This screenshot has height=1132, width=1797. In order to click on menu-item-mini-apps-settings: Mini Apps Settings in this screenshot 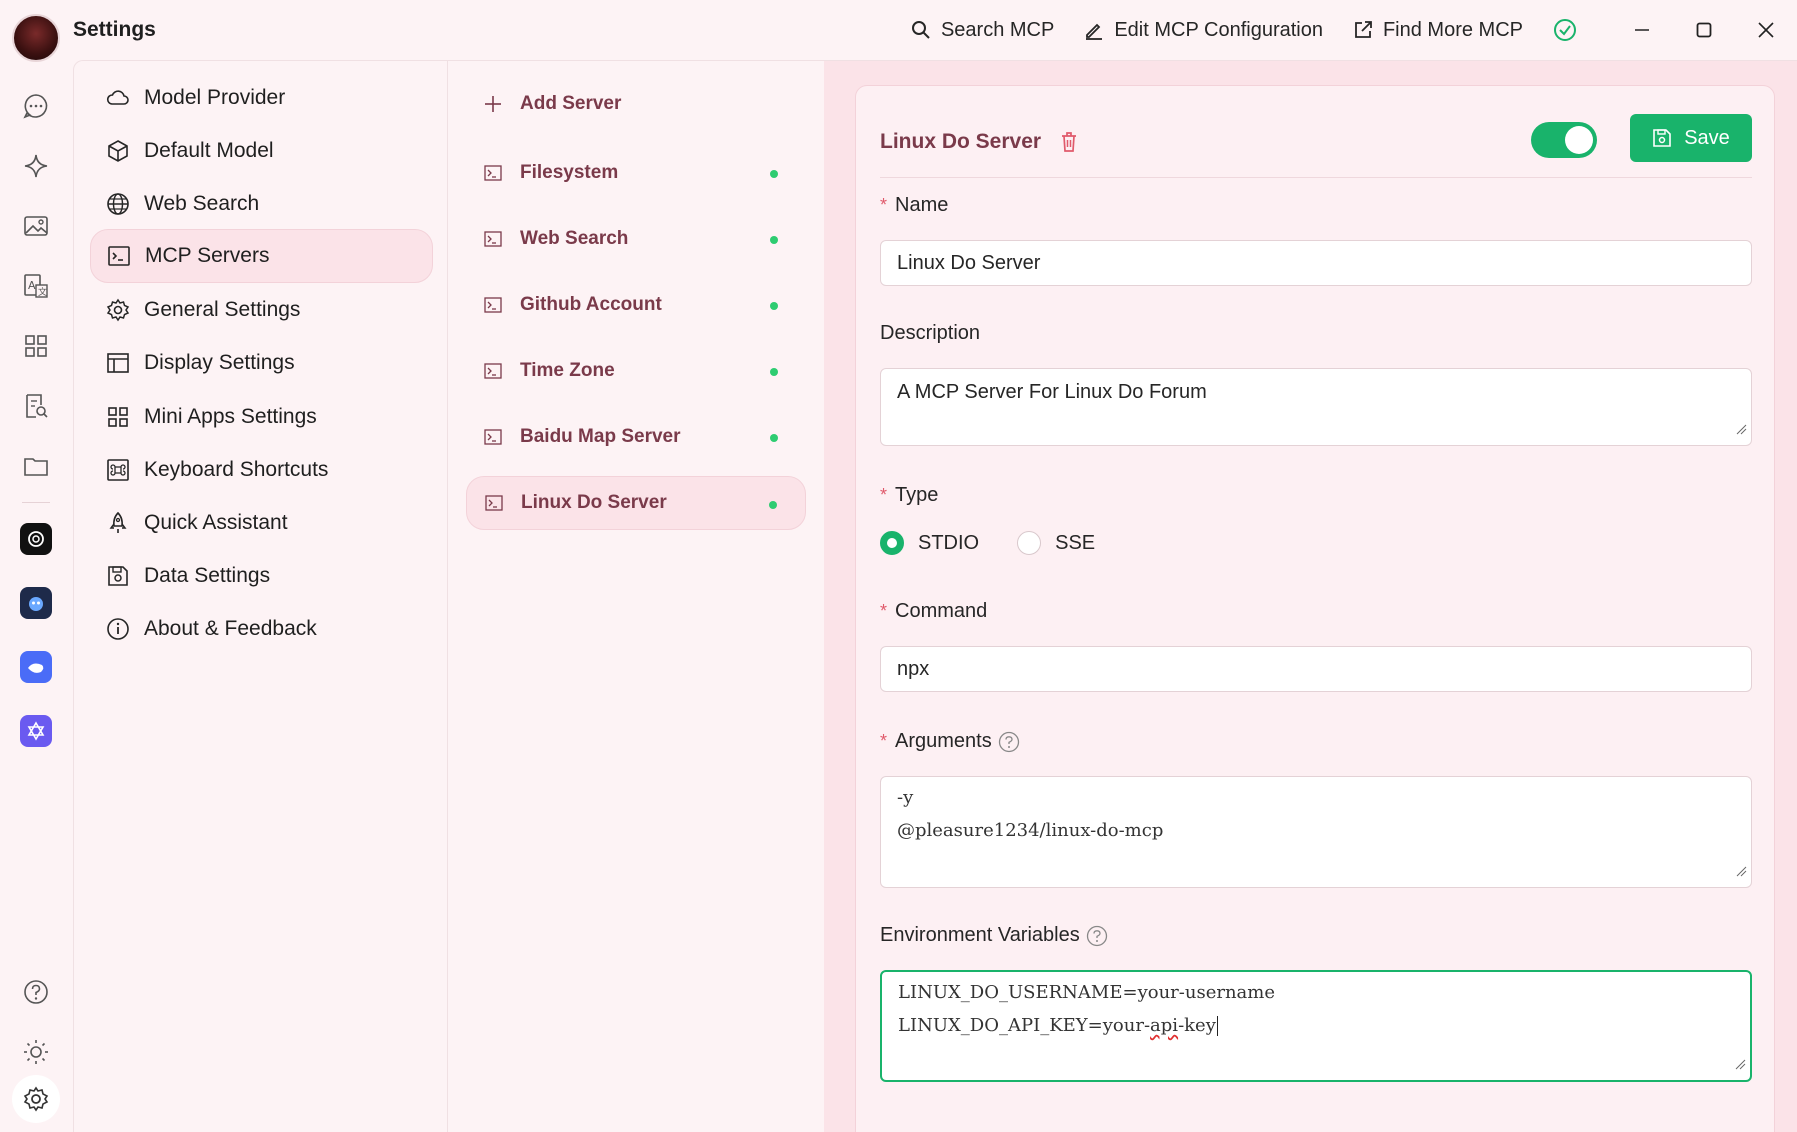, I will do `click(261, 417)`.